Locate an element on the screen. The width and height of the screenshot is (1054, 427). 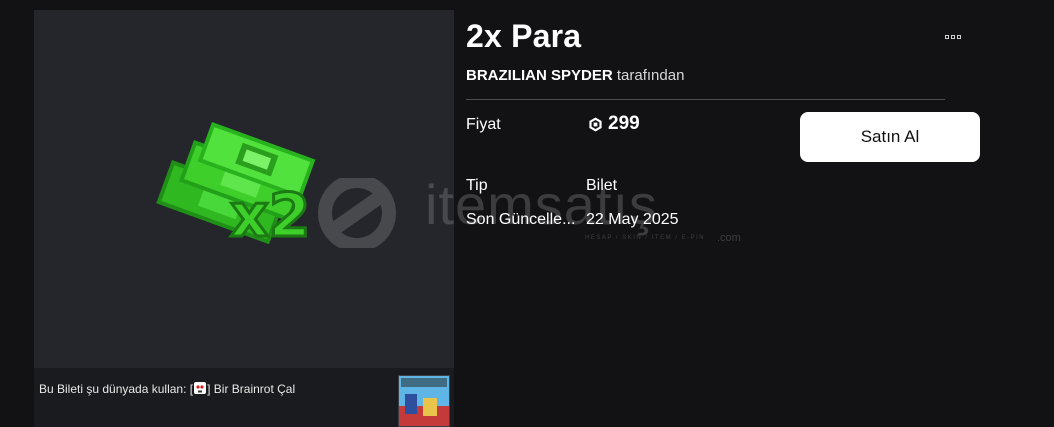
type-label: Tip is located at coordinates (477, 185).